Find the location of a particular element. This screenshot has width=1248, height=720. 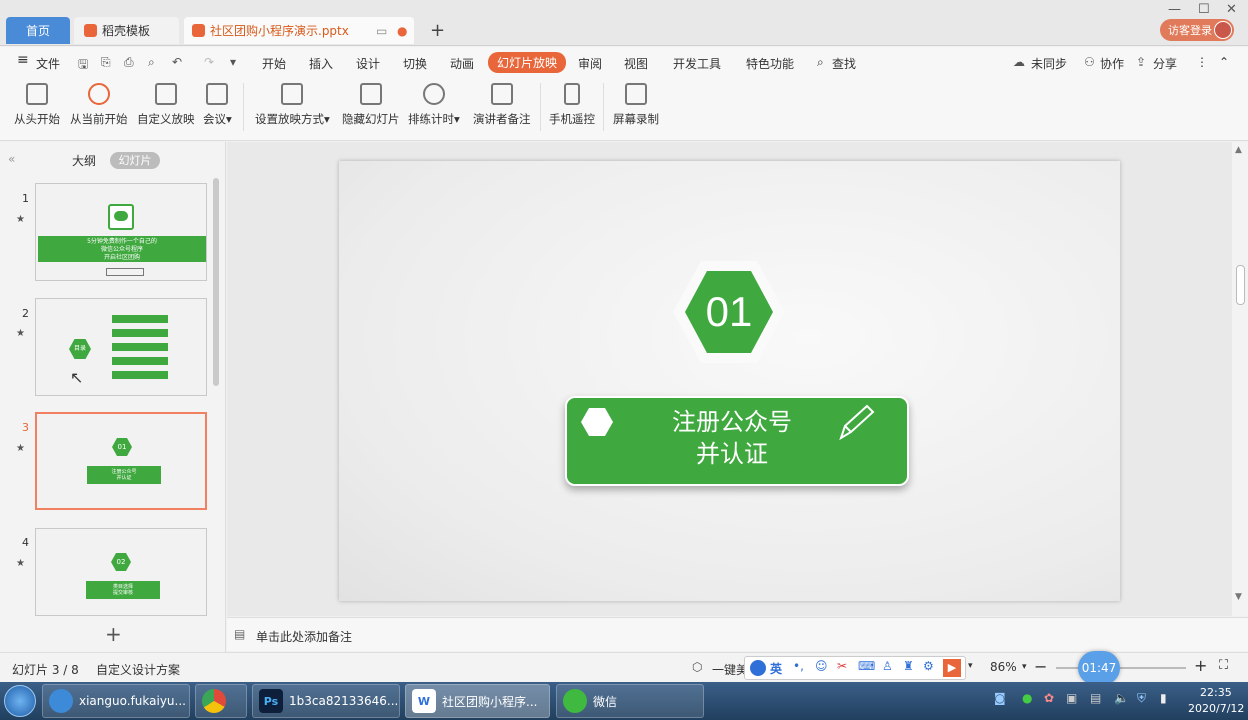

canvas-scrollbar-thumb is located at coordinates (1240, 285).